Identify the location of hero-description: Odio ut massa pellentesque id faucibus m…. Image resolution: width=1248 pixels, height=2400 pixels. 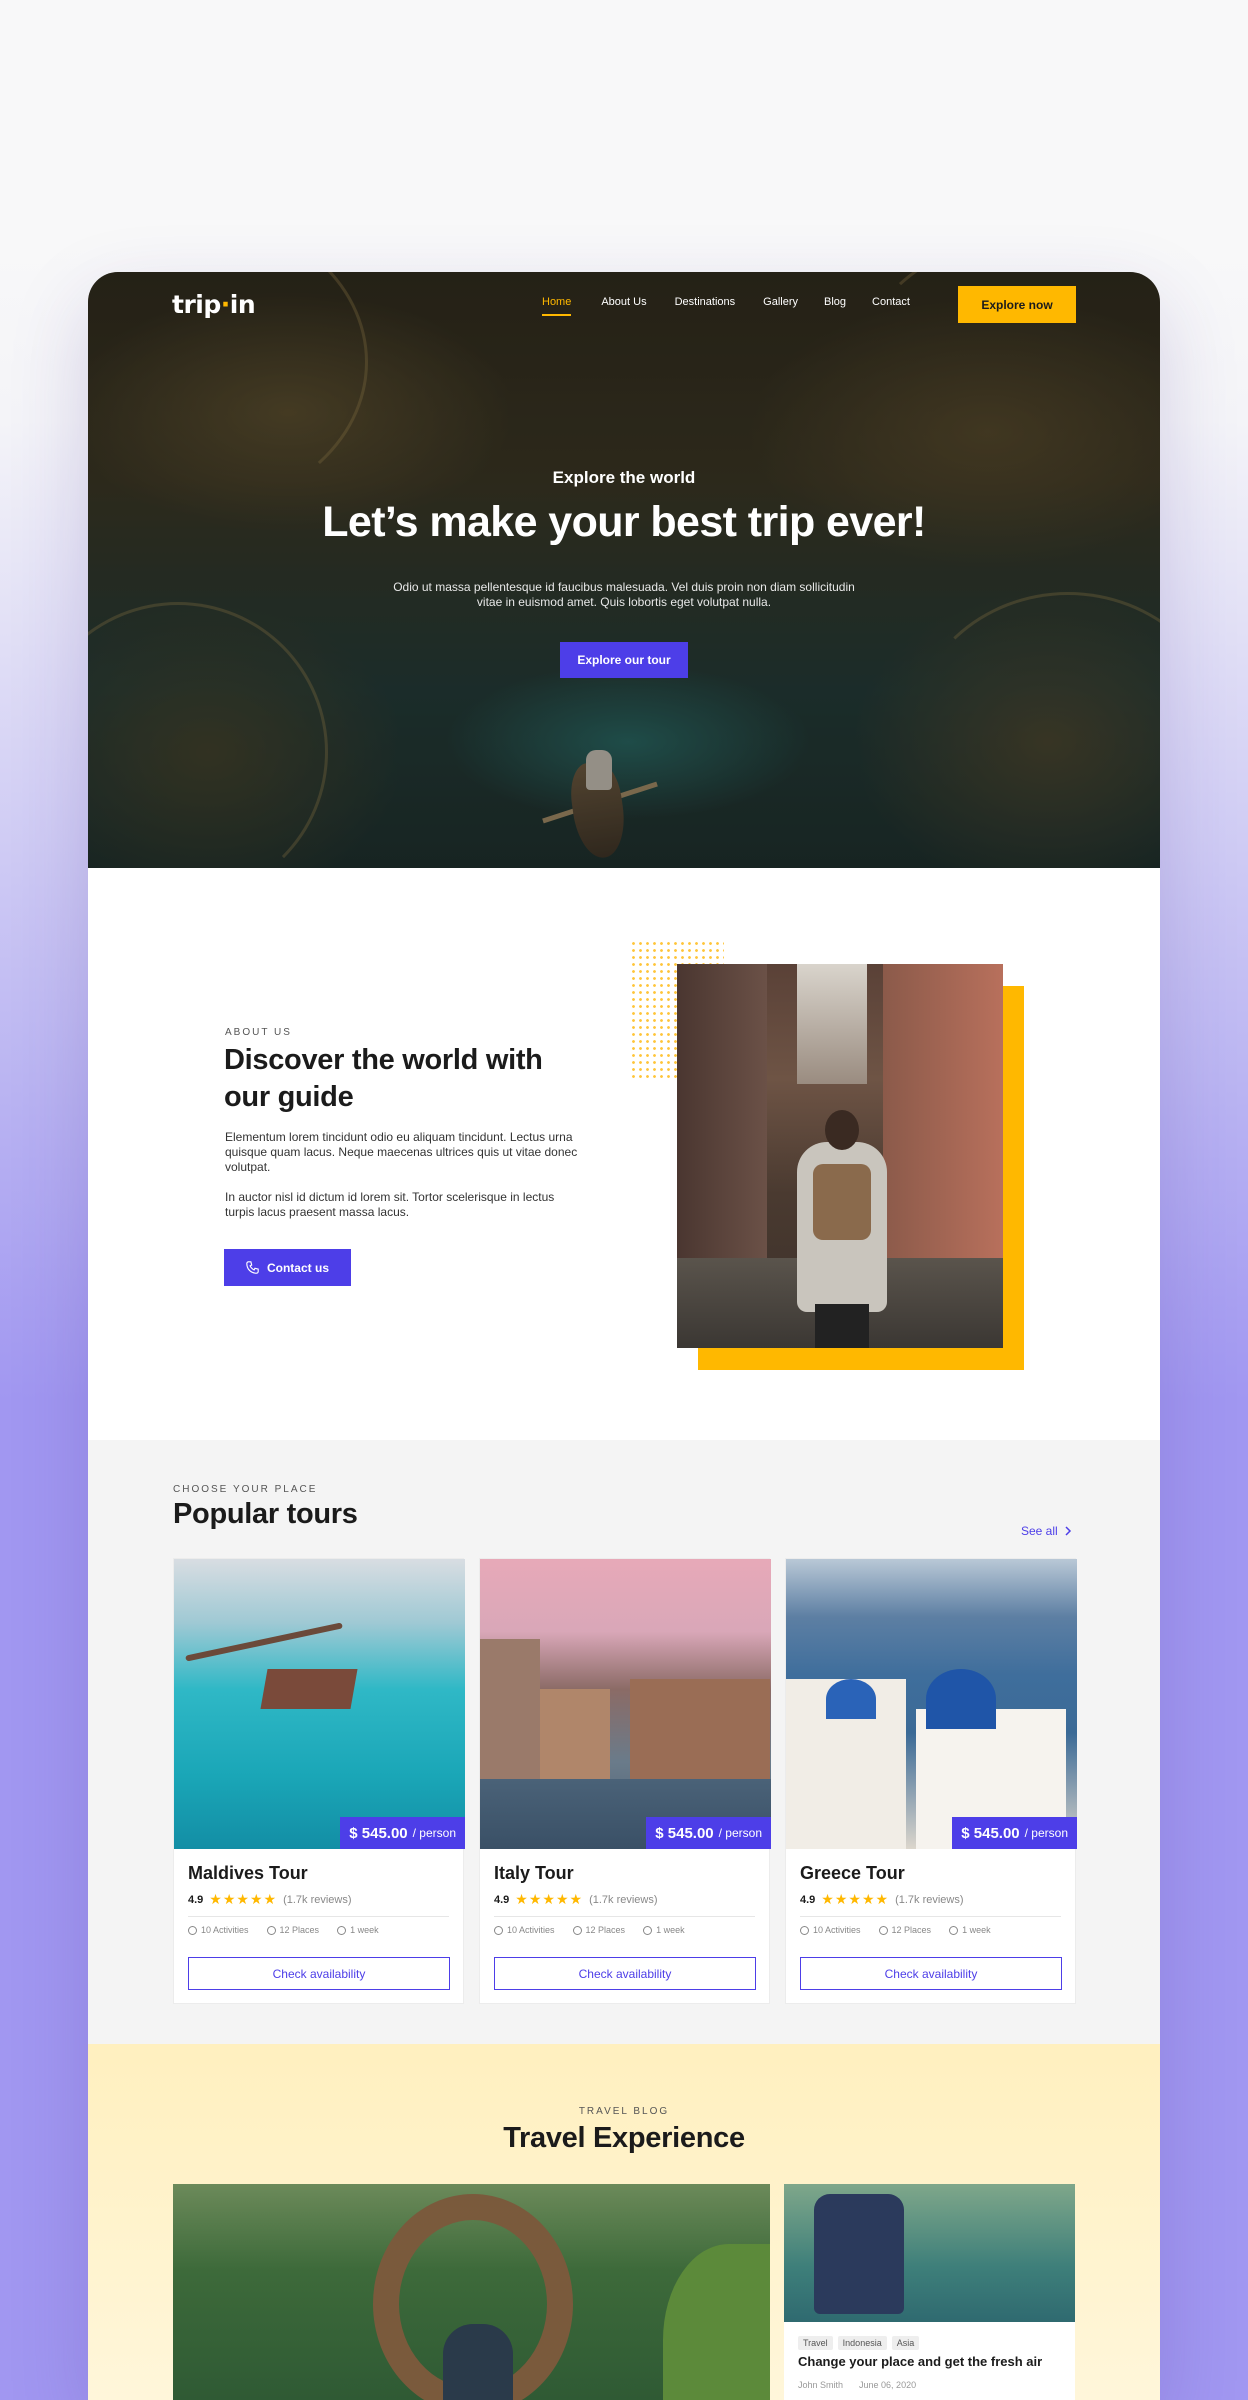
(624, 594).